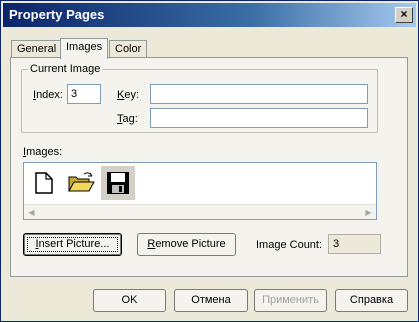  I want to click on key-field, so click(259, 94).